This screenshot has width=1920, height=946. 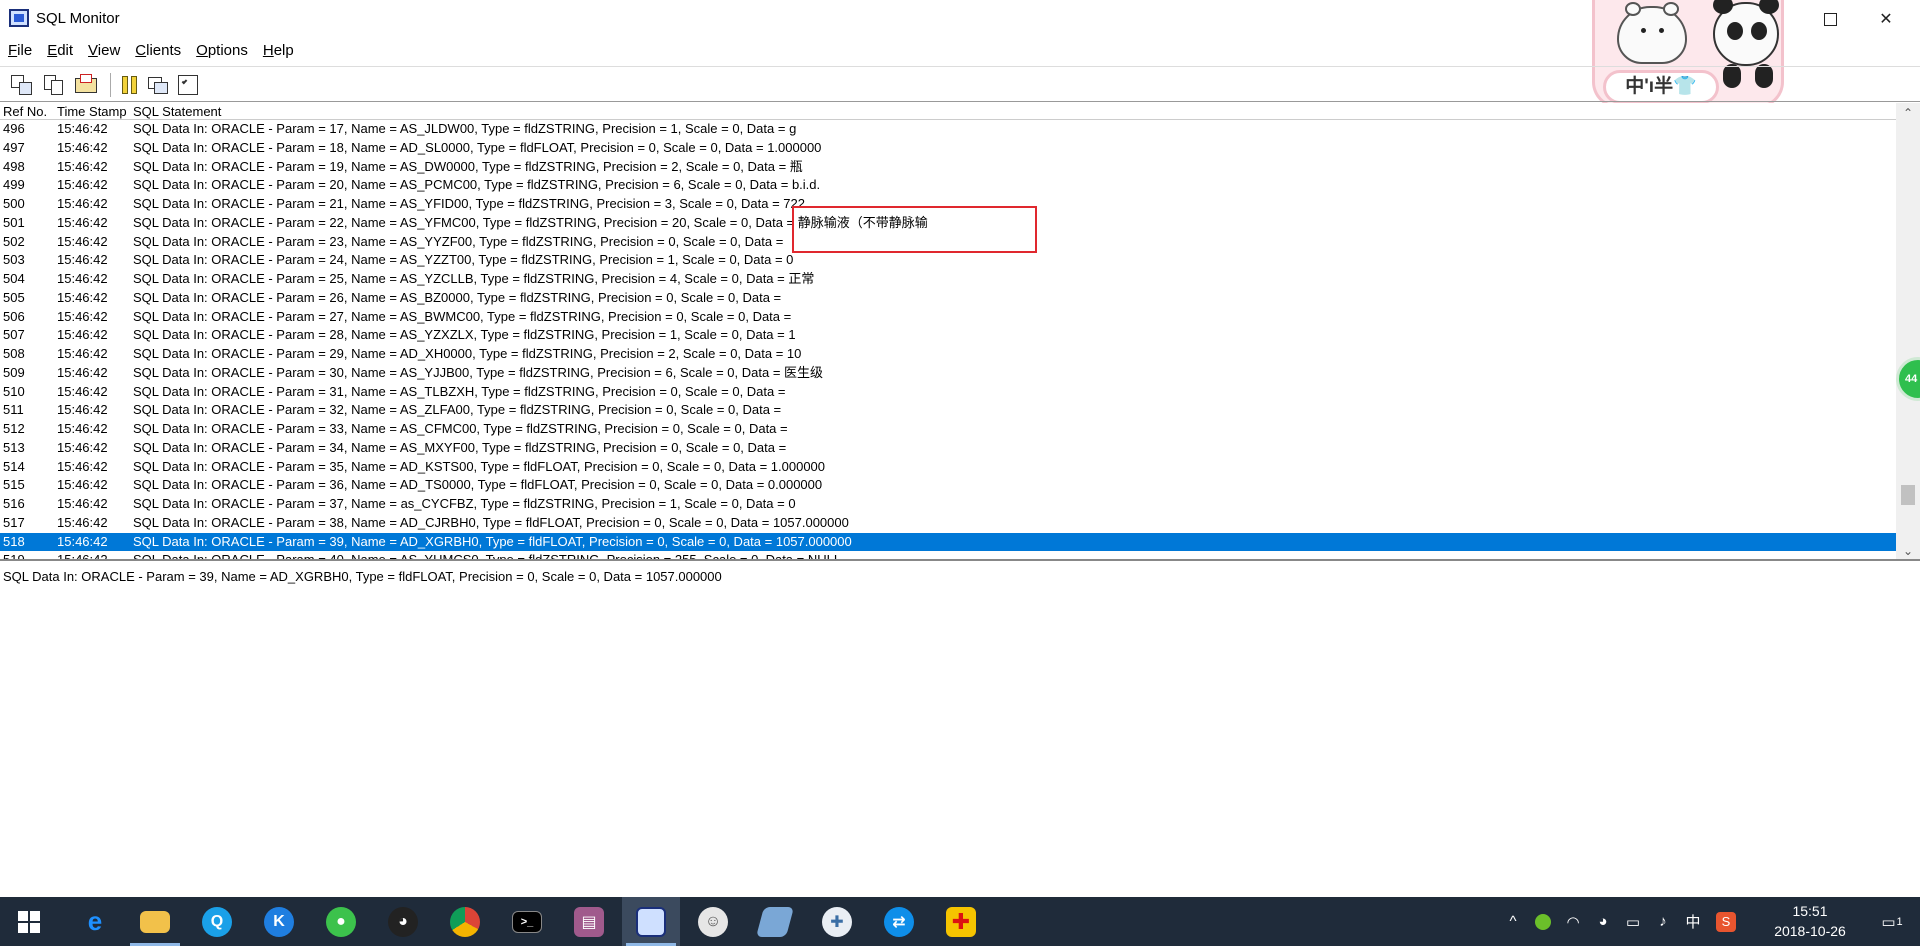 What do you see at coordinates (158, 85) in the screenshot?
I see `cascade-windows-button` at bounding box center [158, 85].